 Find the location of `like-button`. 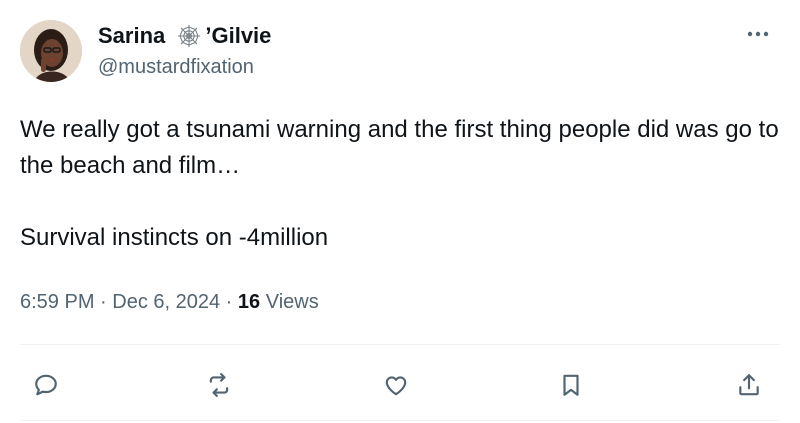

like-button is located at coordinates (396, 385).